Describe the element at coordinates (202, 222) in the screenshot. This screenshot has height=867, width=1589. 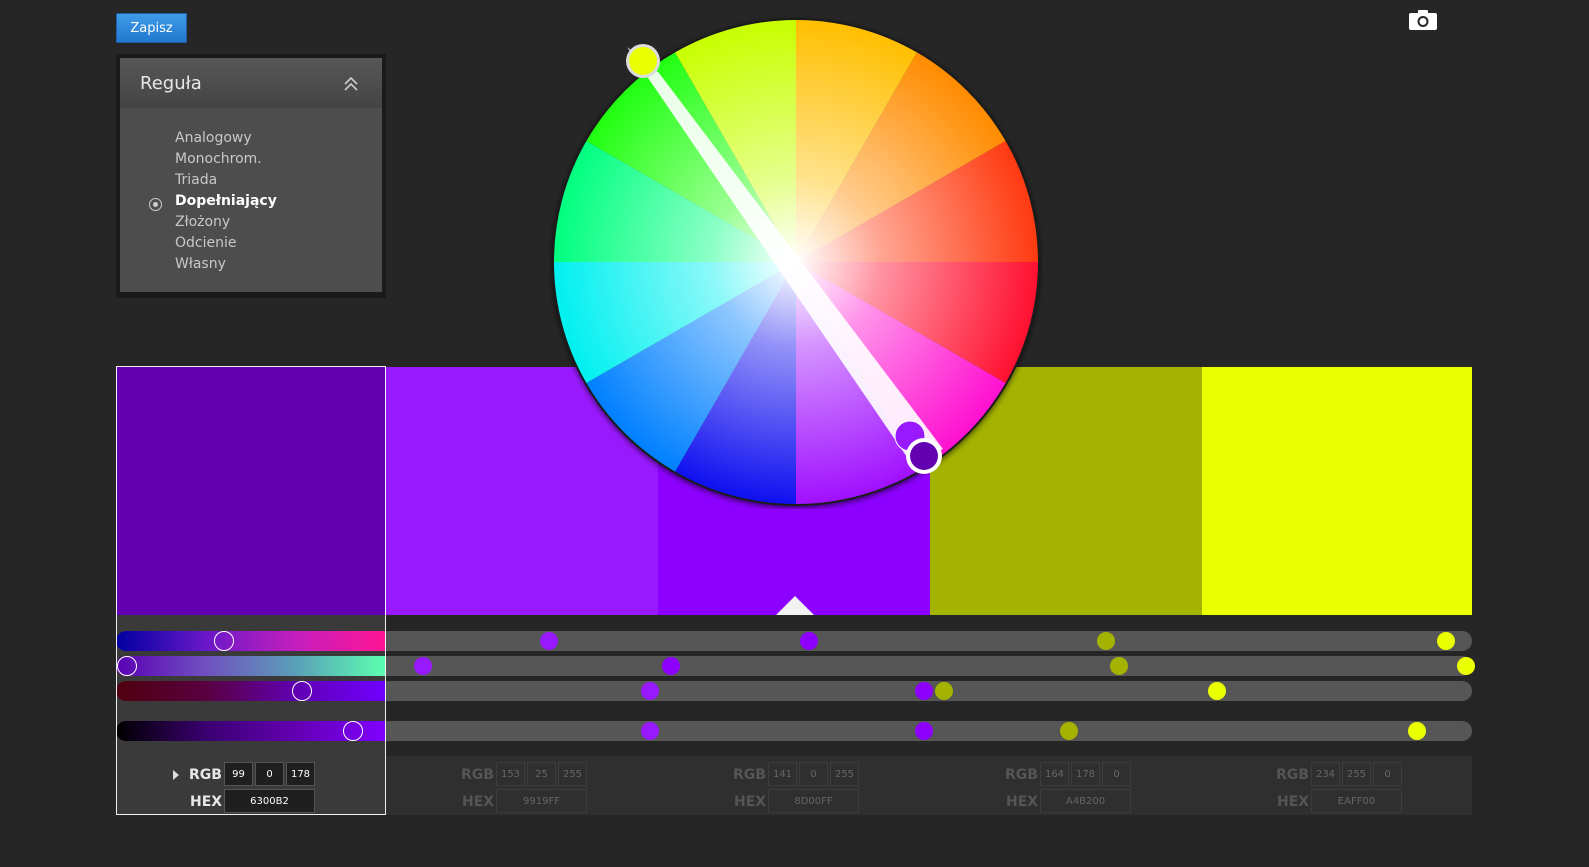
I see `rule-item-zlozony: Złożony` at that location.